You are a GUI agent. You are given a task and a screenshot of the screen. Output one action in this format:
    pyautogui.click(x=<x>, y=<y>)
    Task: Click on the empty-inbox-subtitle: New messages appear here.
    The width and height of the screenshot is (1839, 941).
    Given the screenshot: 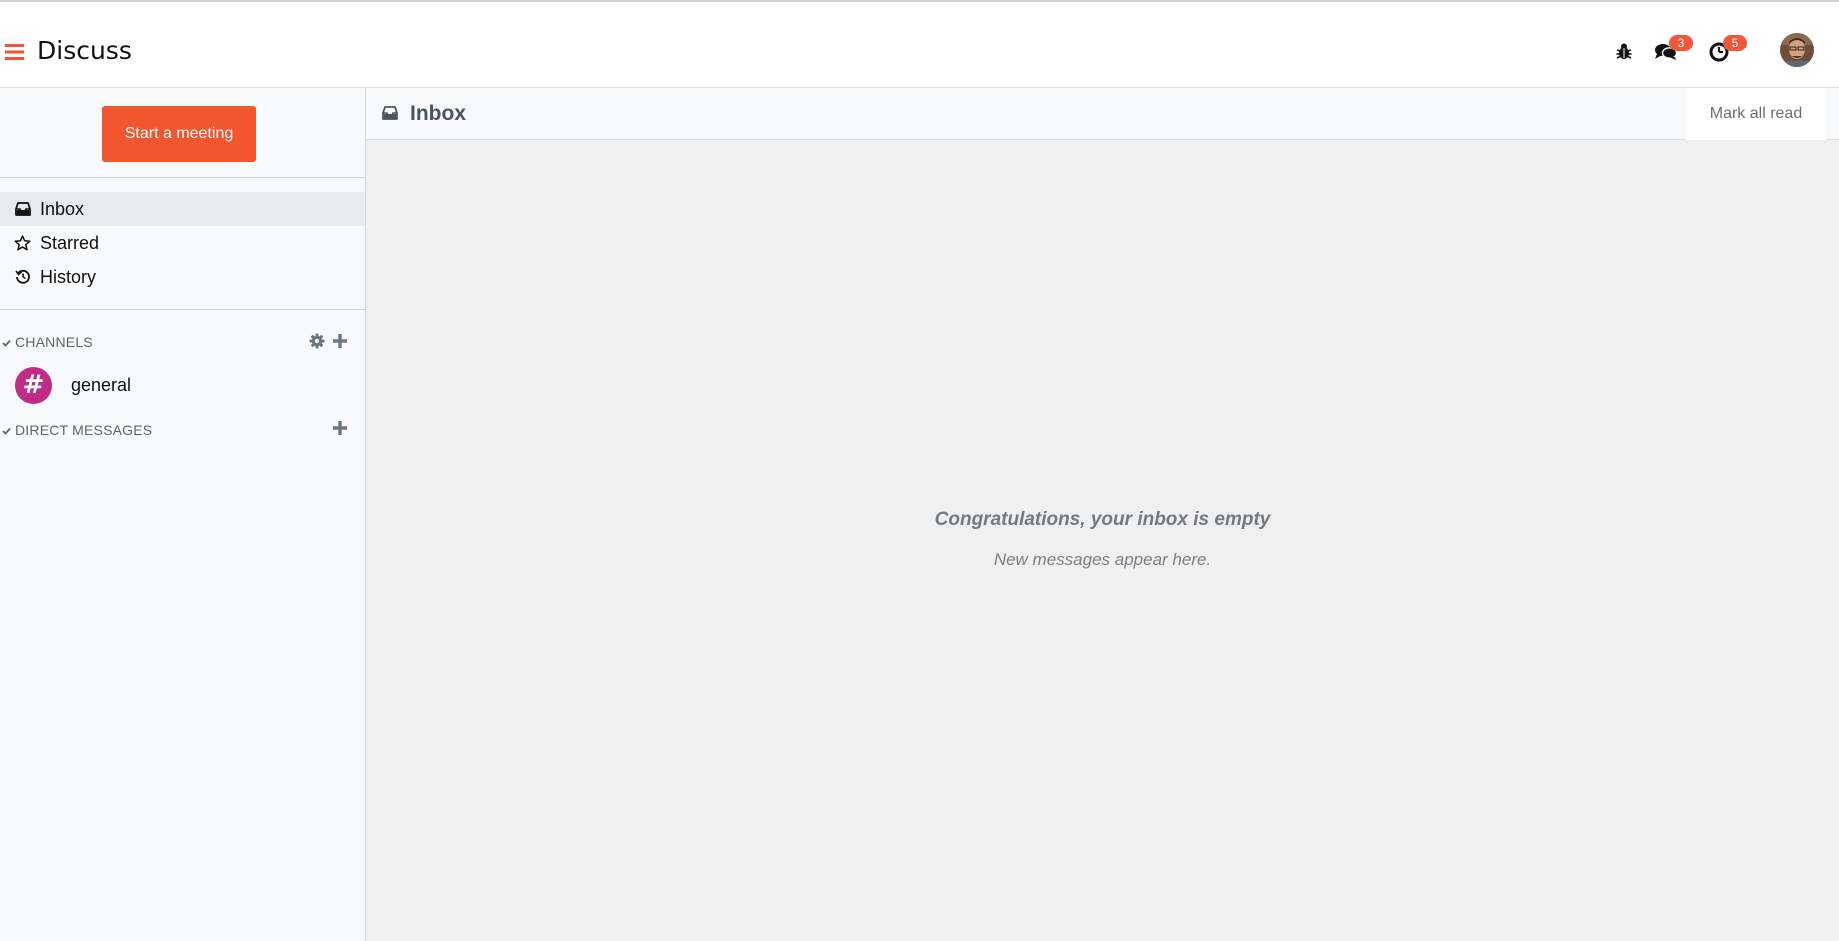 What is the action you would take?
    pyautogui.click(x=1102, y=559)
    